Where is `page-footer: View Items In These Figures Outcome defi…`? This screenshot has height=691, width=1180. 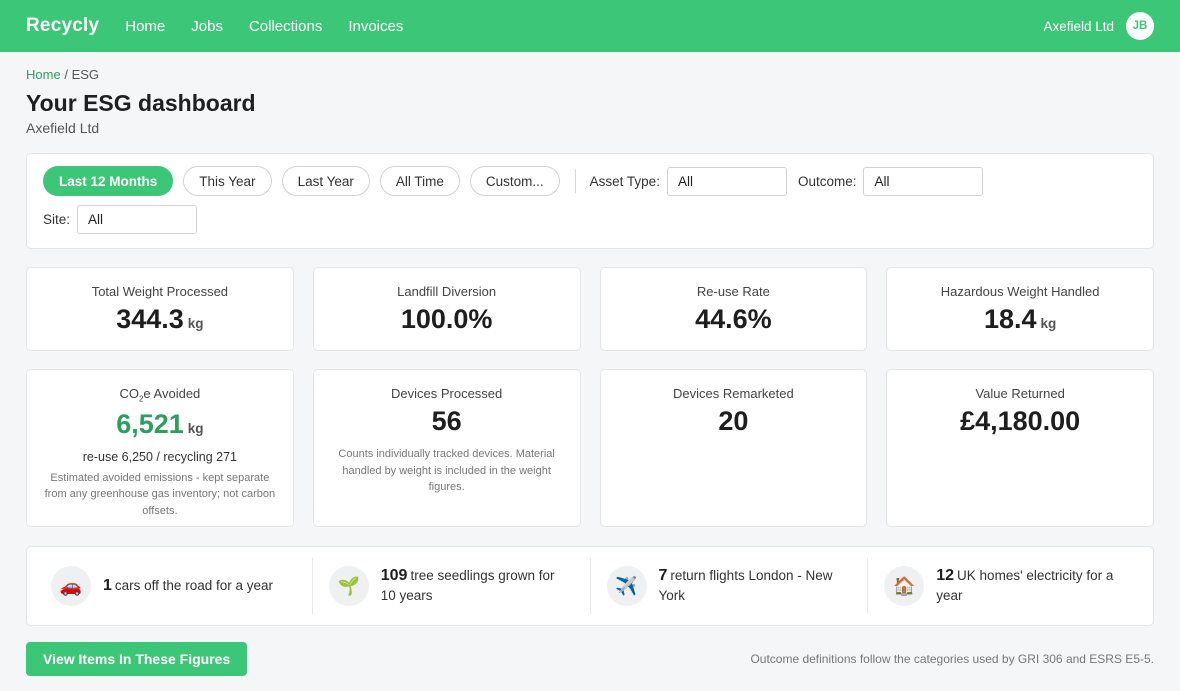 page-footer: View Items In These Figures Outcome defi… is located at coordinates (590, 659).